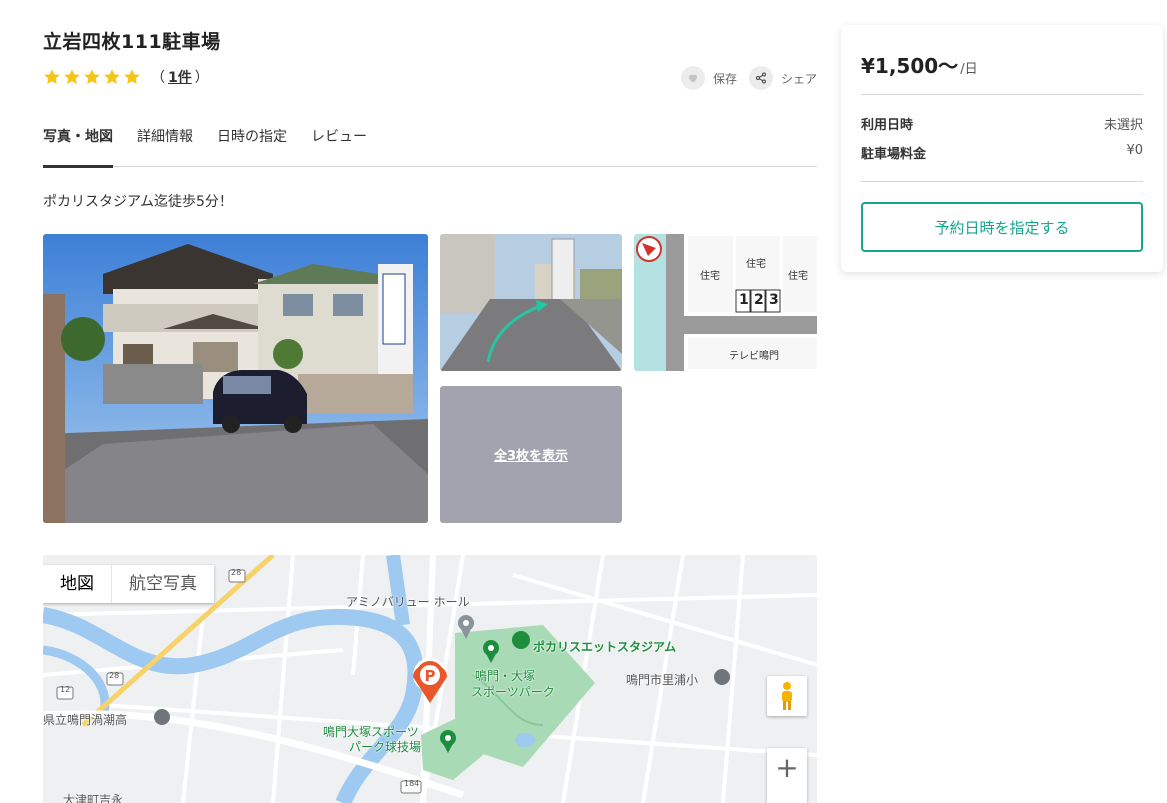 The image size is (1167, 803). Describe the element at coordinates (605, 647) in the screenshot. I see `map-label-stadium: ポカリスエットスタジアム` at that location.